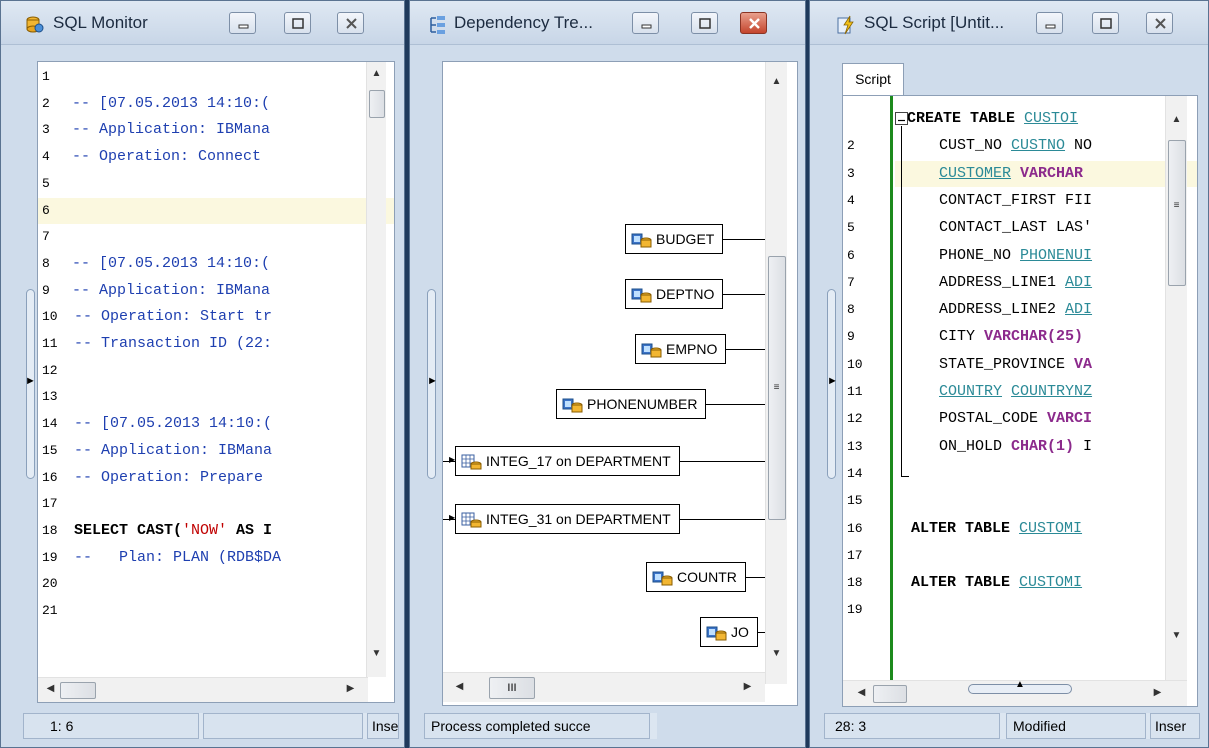  What do you see at coordinates (50, 424) in the screenshot?
I see `line-number: 14` at bounding box center [50, 424].